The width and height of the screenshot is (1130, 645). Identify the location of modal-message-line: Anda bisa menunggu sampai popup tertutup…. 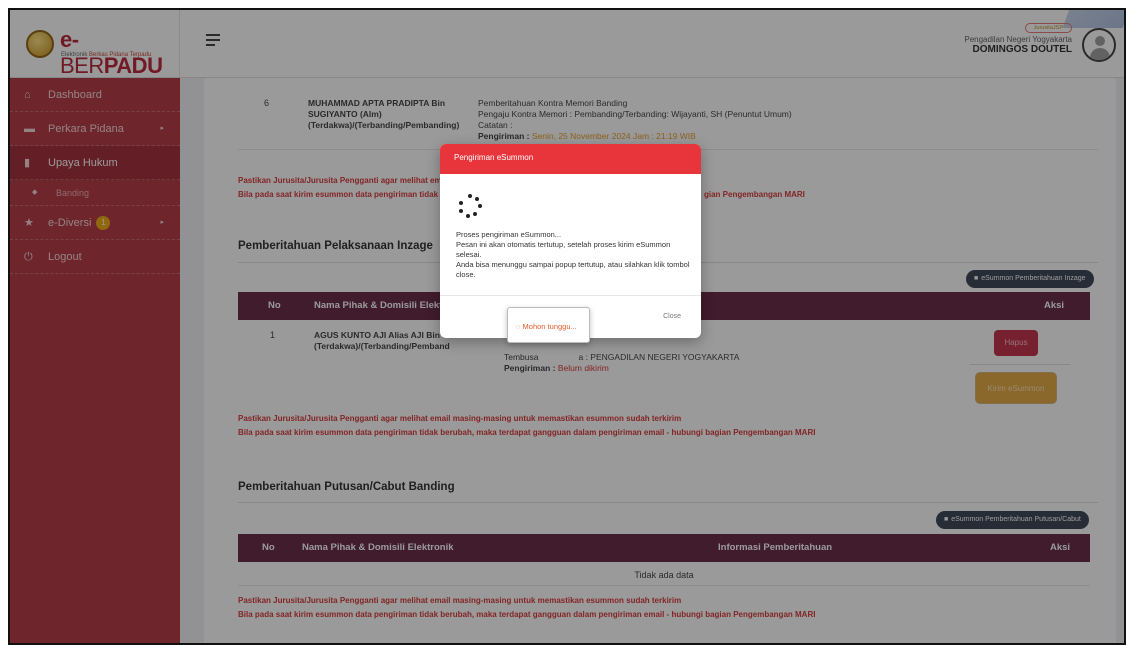
(573, 269).